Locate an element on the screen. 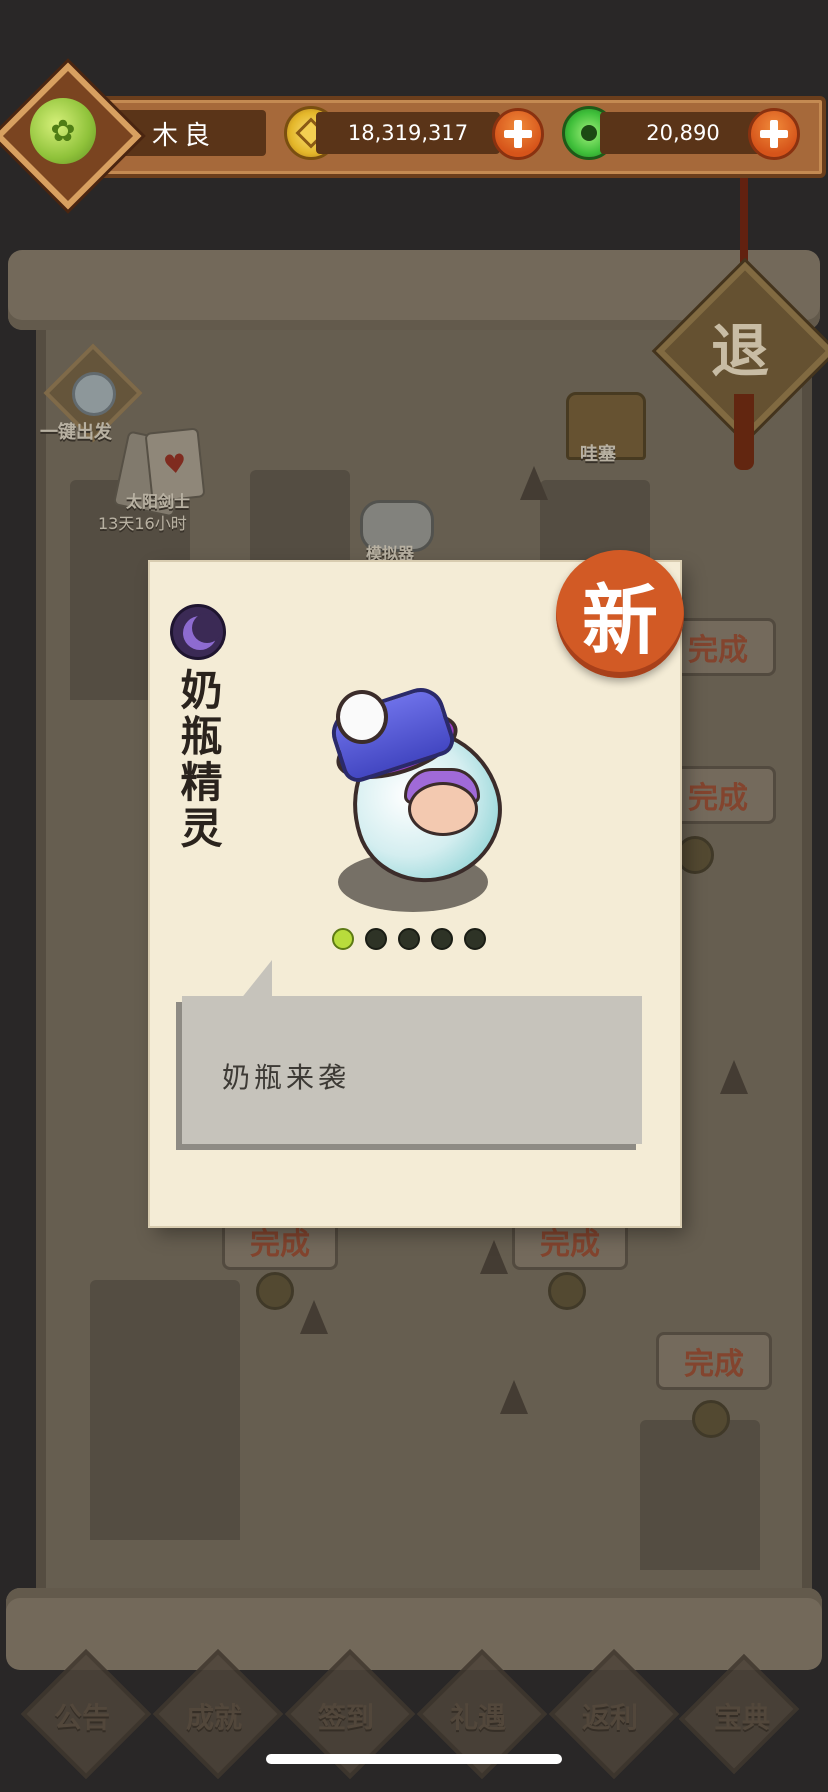  star-filled-icon is located at coordinates (343, 939).